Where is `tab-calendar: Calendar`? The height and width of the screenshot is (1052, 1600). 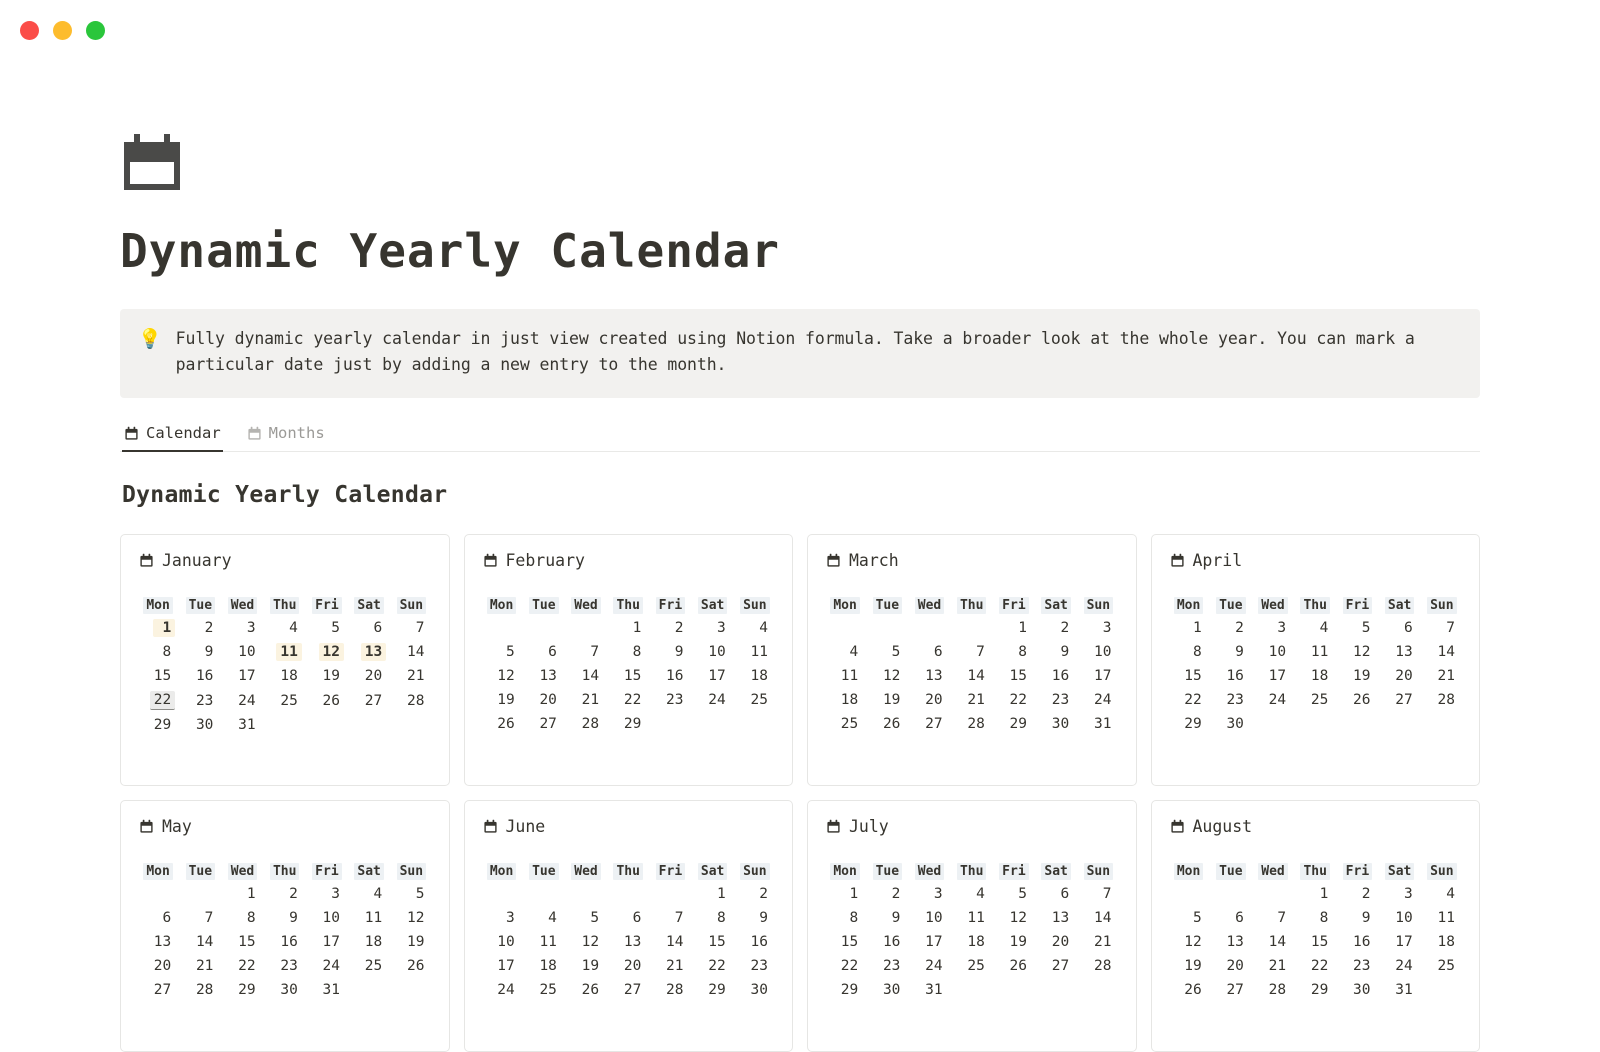
tab-calendar: Calendar is located at coordinates (172, 435).